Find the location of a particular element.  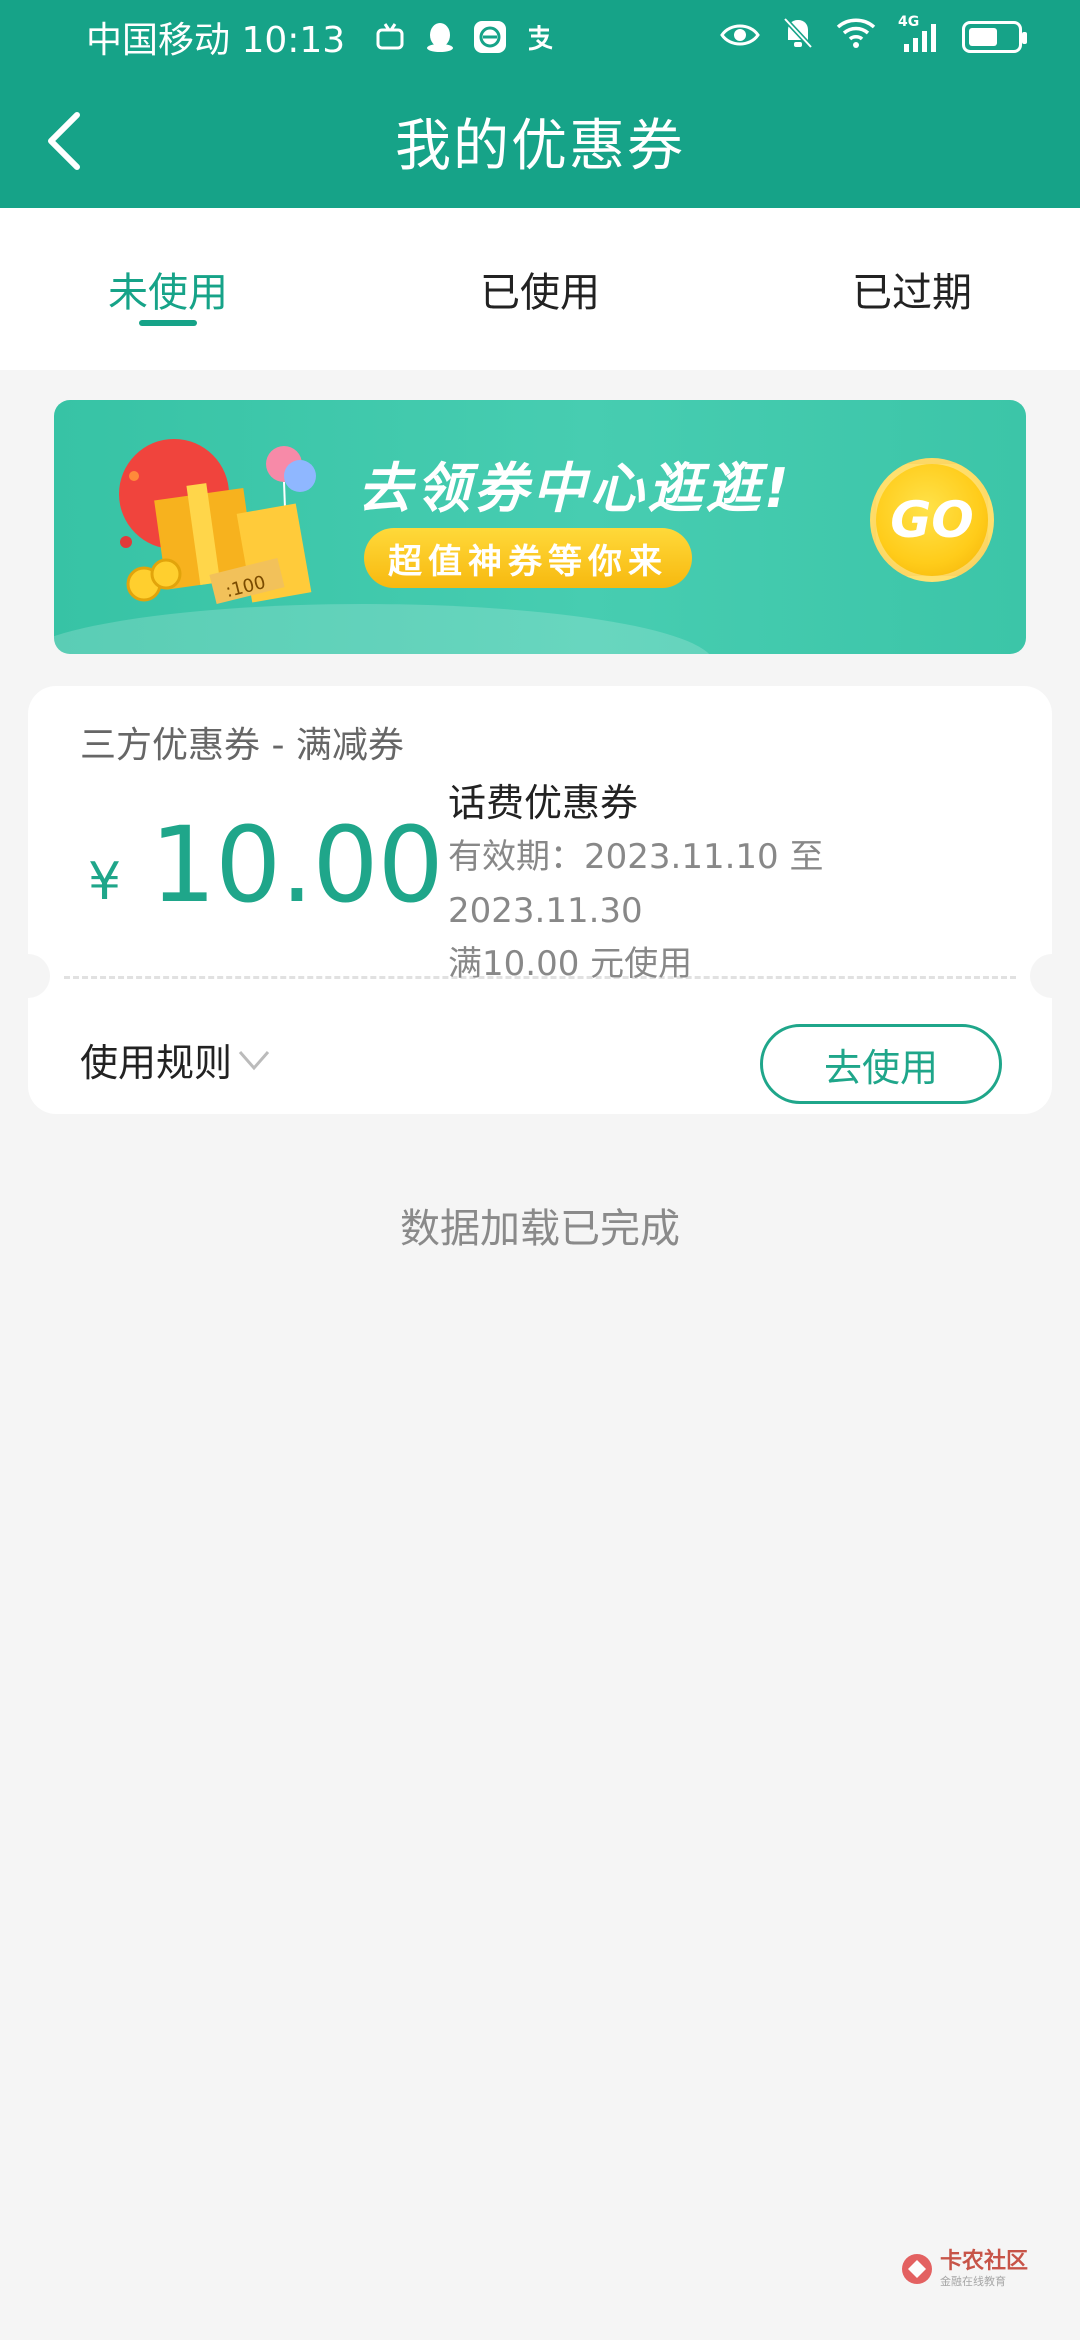

carrier-time: 中国移动 10:13 is located at coordinates (216, 40).